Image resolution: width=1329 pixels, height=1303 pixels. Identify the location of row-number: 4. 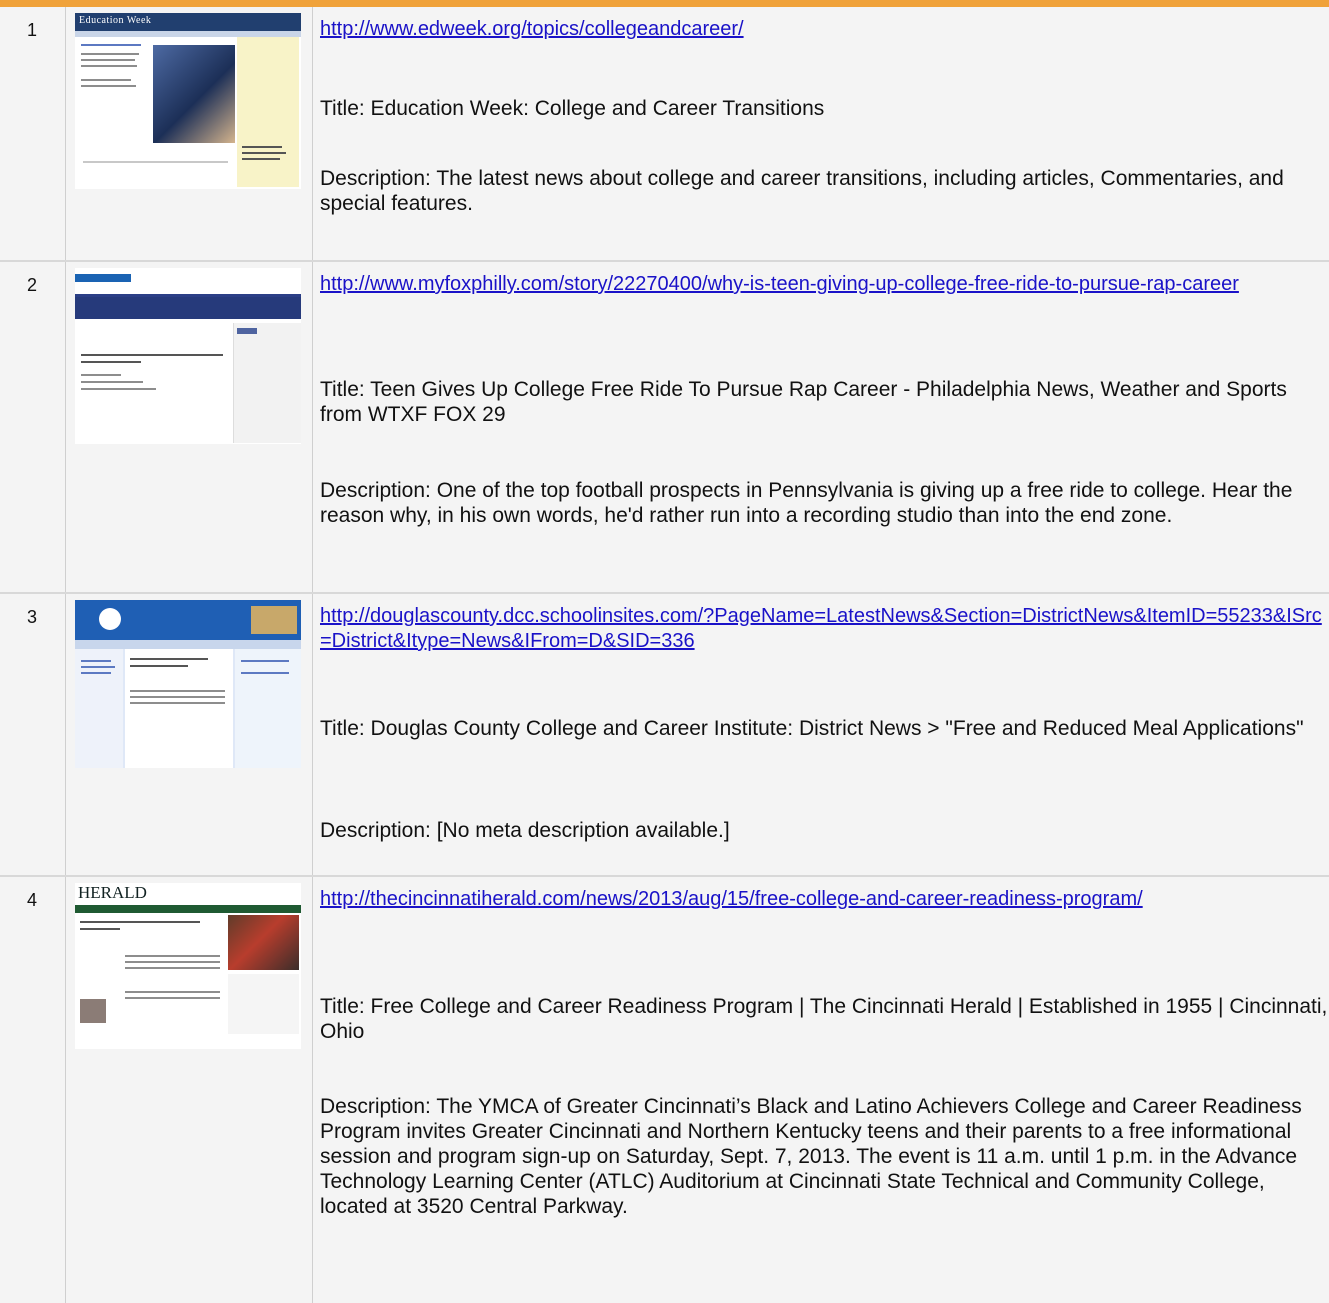
(32, 900).